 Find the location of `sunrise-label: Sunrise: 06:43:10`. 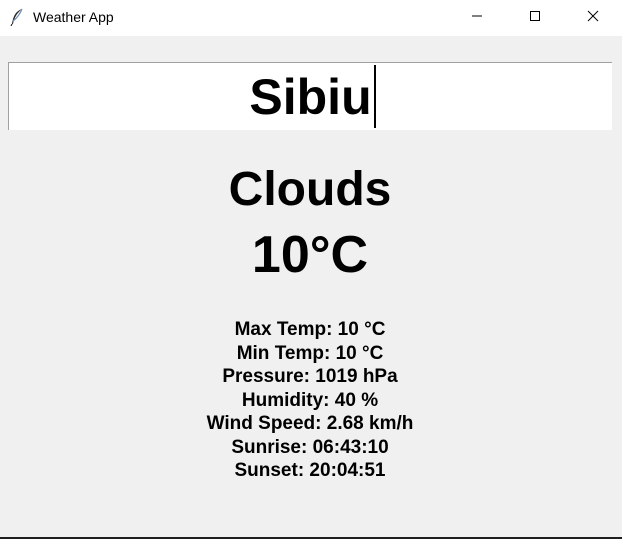

sunrise-label: Sunrise: 06:43:10 is located at coordinates (310, 447).